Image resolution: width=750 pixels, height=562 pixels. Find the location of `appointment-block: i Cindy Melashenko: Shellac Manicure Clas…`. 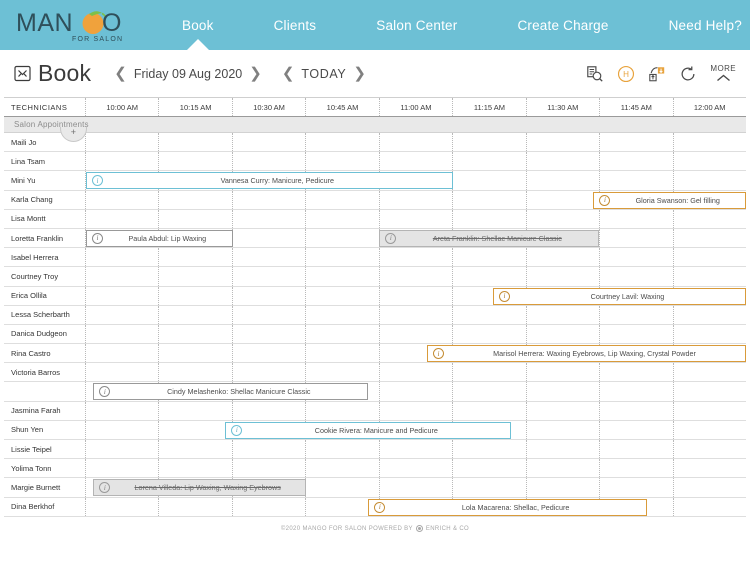

appointment-block: i Cindy Melashenko: Shellac Manicure Clas… is located at coordinates (231, 392).